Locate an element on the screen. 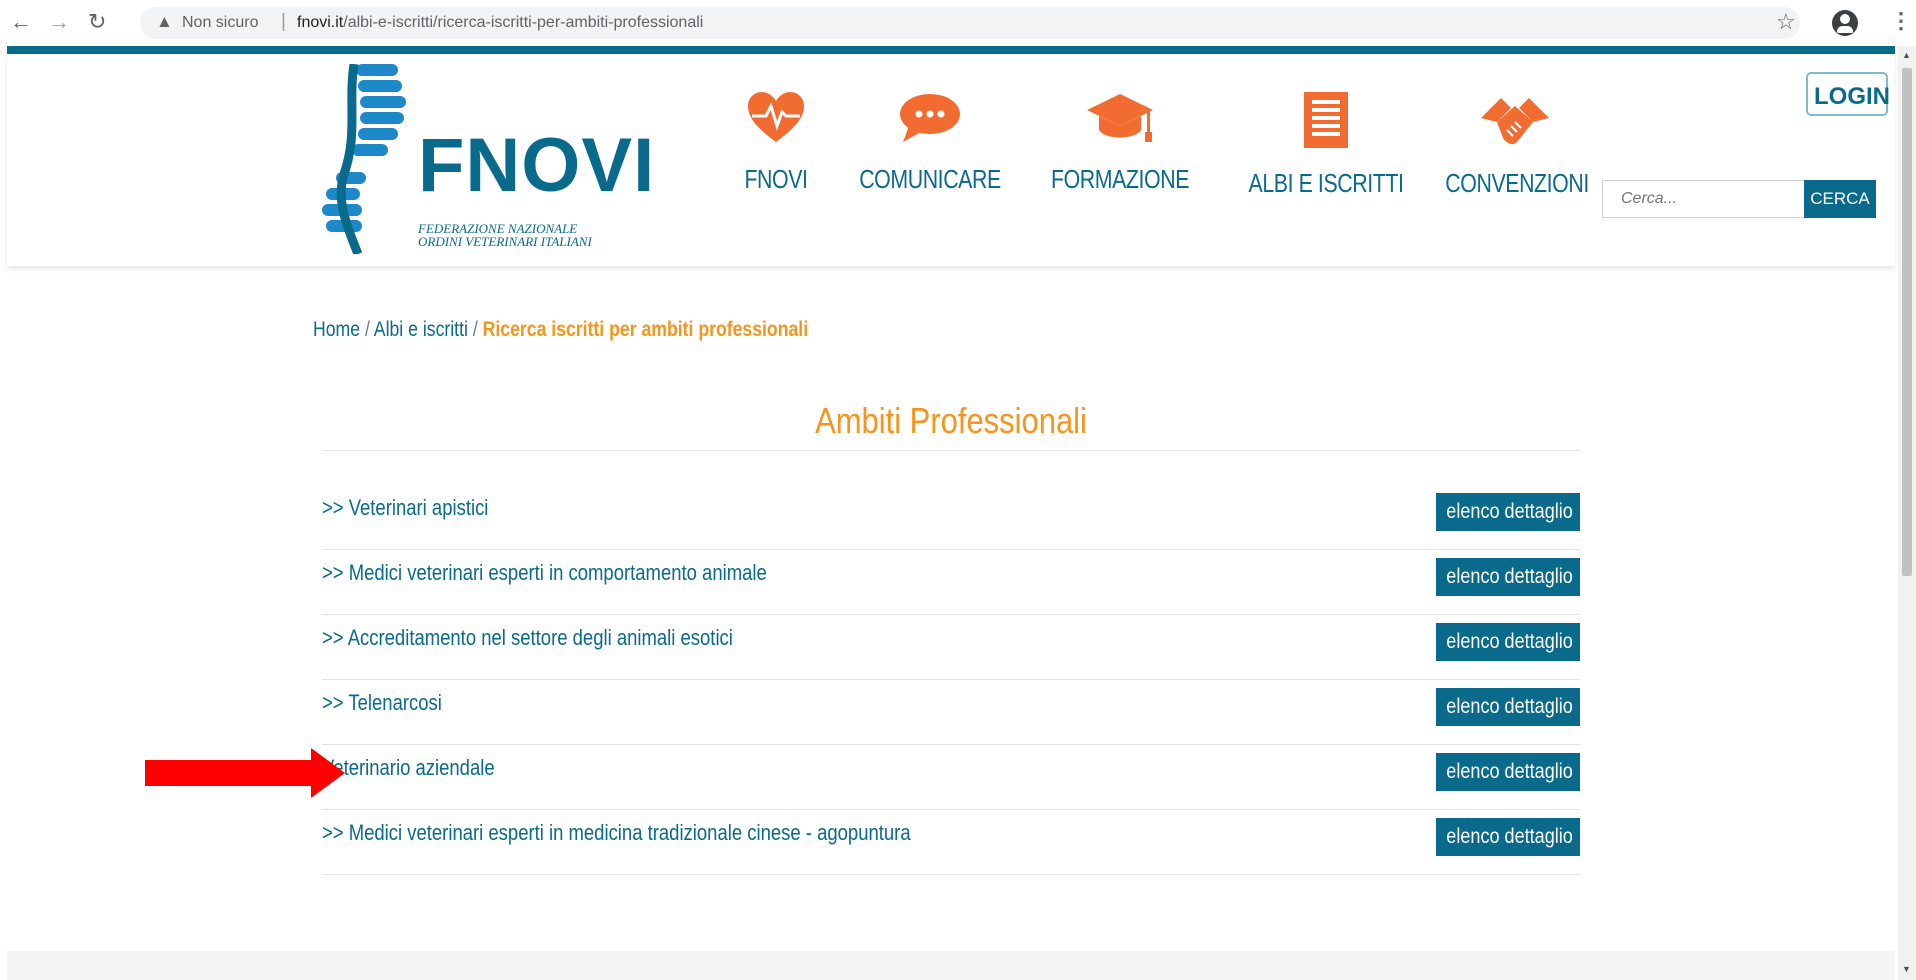  search-input is located at coordinates (1704, 199).